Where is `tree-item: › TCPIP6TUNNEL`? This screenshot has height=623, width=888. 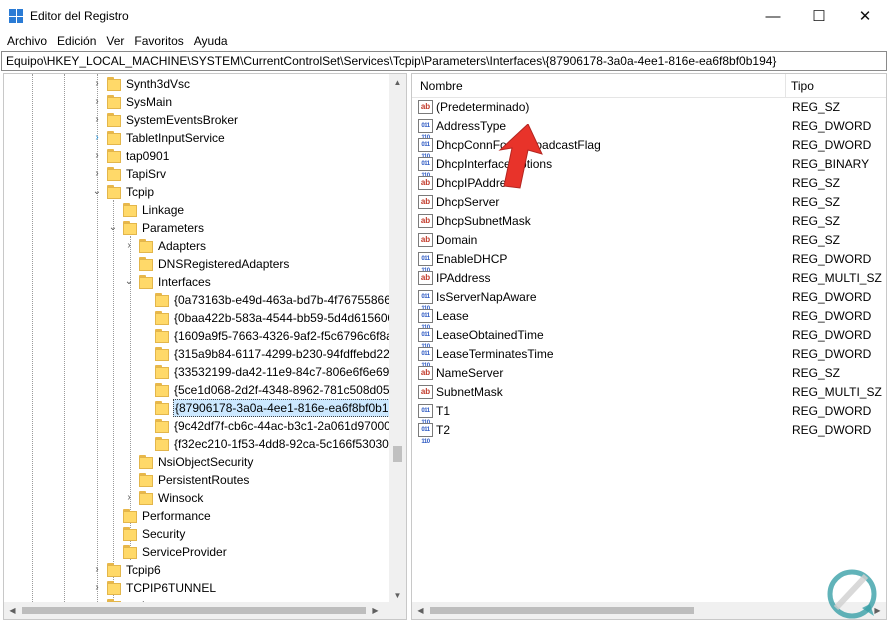 tree-item: › TCPIP6TUNNEL is located at coordinates (197, 588).